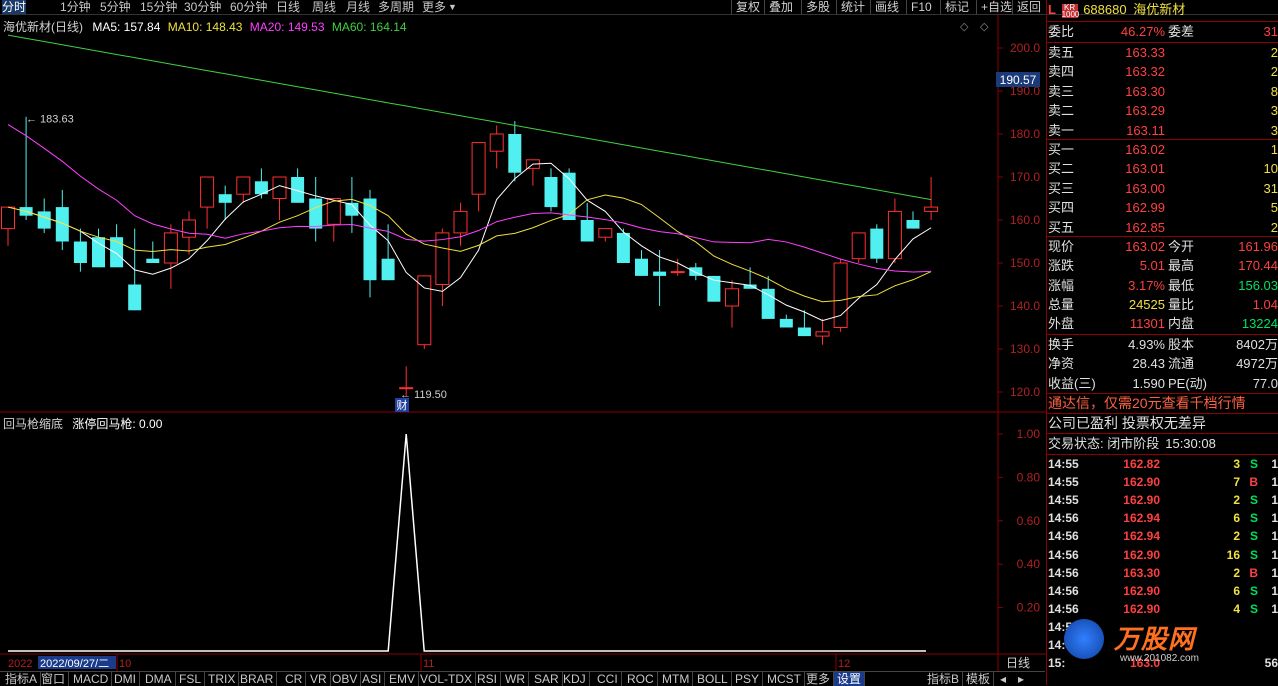 The width and height of the screenshot is (1278, 686). Describe the element at coordinates (126, 27) in the screenshot. I see `ma5-label: MA5: 157.84` at that location.